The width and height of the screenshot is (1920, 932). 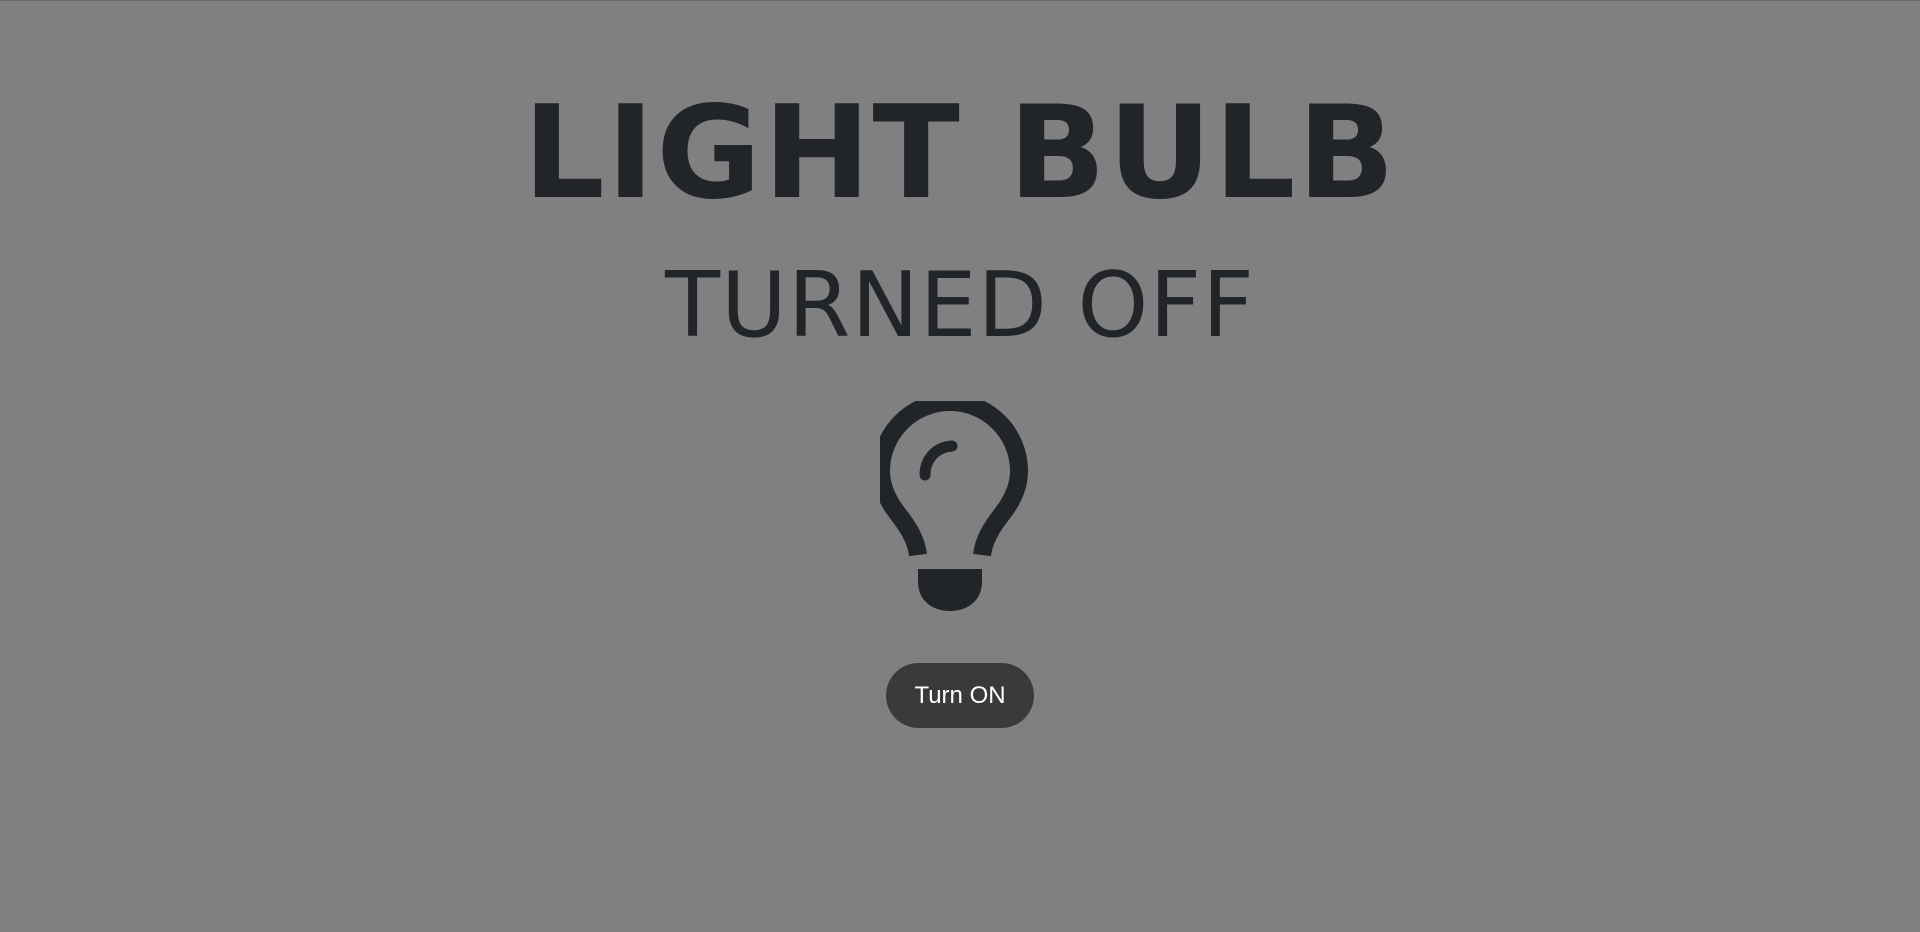 I want to click on lightbulb-icon, so click(x=954, y=506).